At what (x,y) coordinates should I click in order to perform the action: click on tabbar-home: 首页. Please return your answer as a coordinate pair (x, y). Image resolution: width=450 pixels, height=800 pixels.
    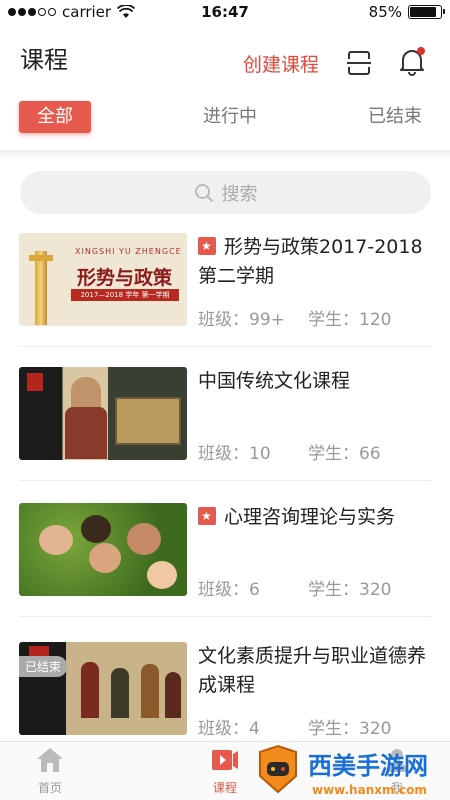
    Looking at the image, I should click on (50, 771).